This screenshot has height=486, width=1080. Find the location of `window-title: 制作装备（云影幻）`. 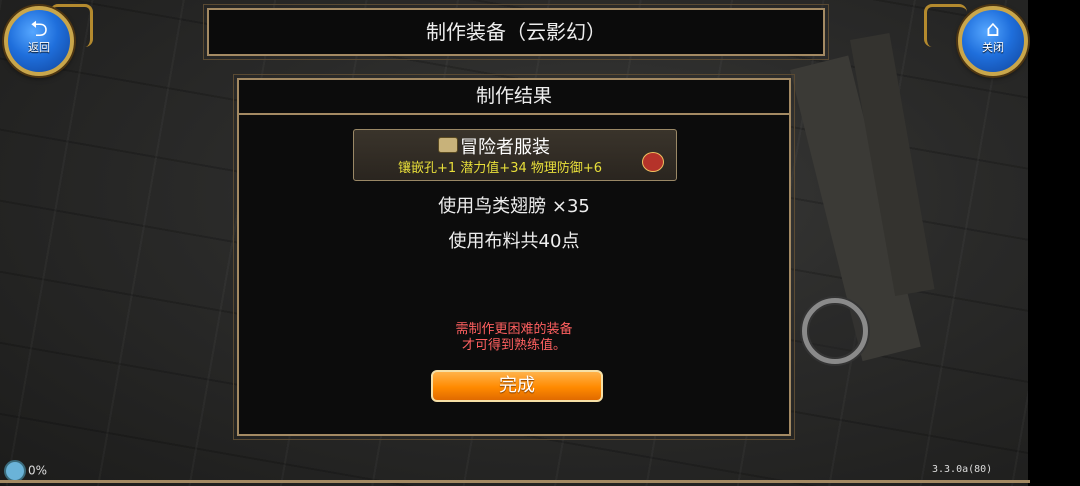

window-title: 制作装备（云影幻） is located at coordinates (516, 32).